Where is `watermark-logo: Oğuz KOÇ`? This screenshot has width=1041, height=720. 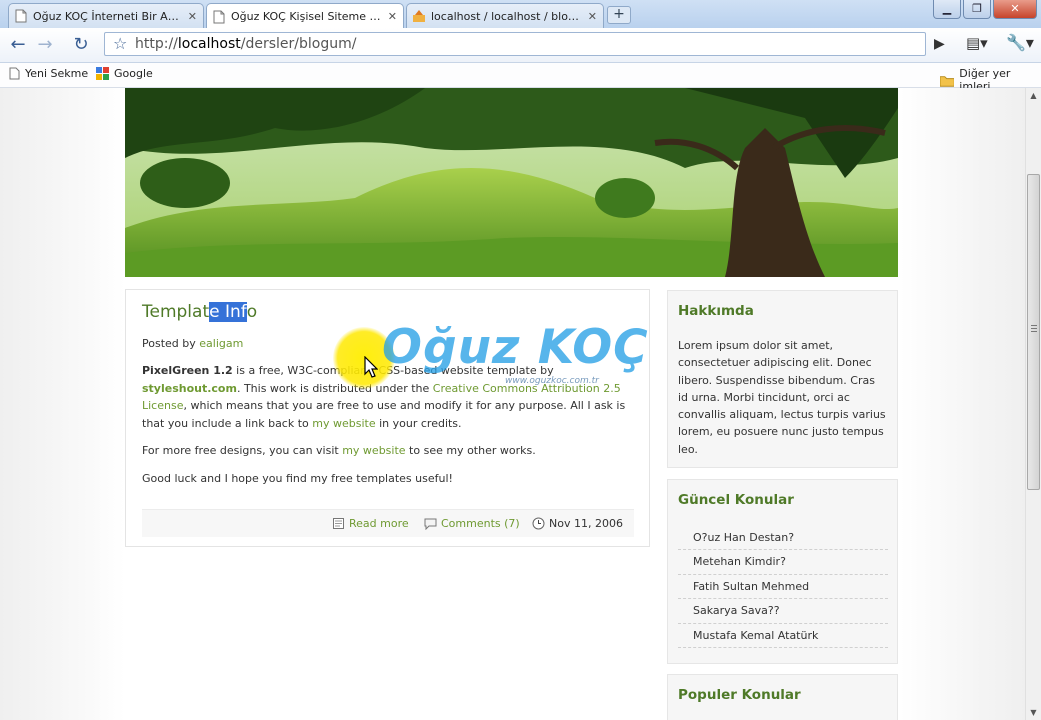
watermark-logo: Oğuz KOÇ is located at coordinates (515, 347).